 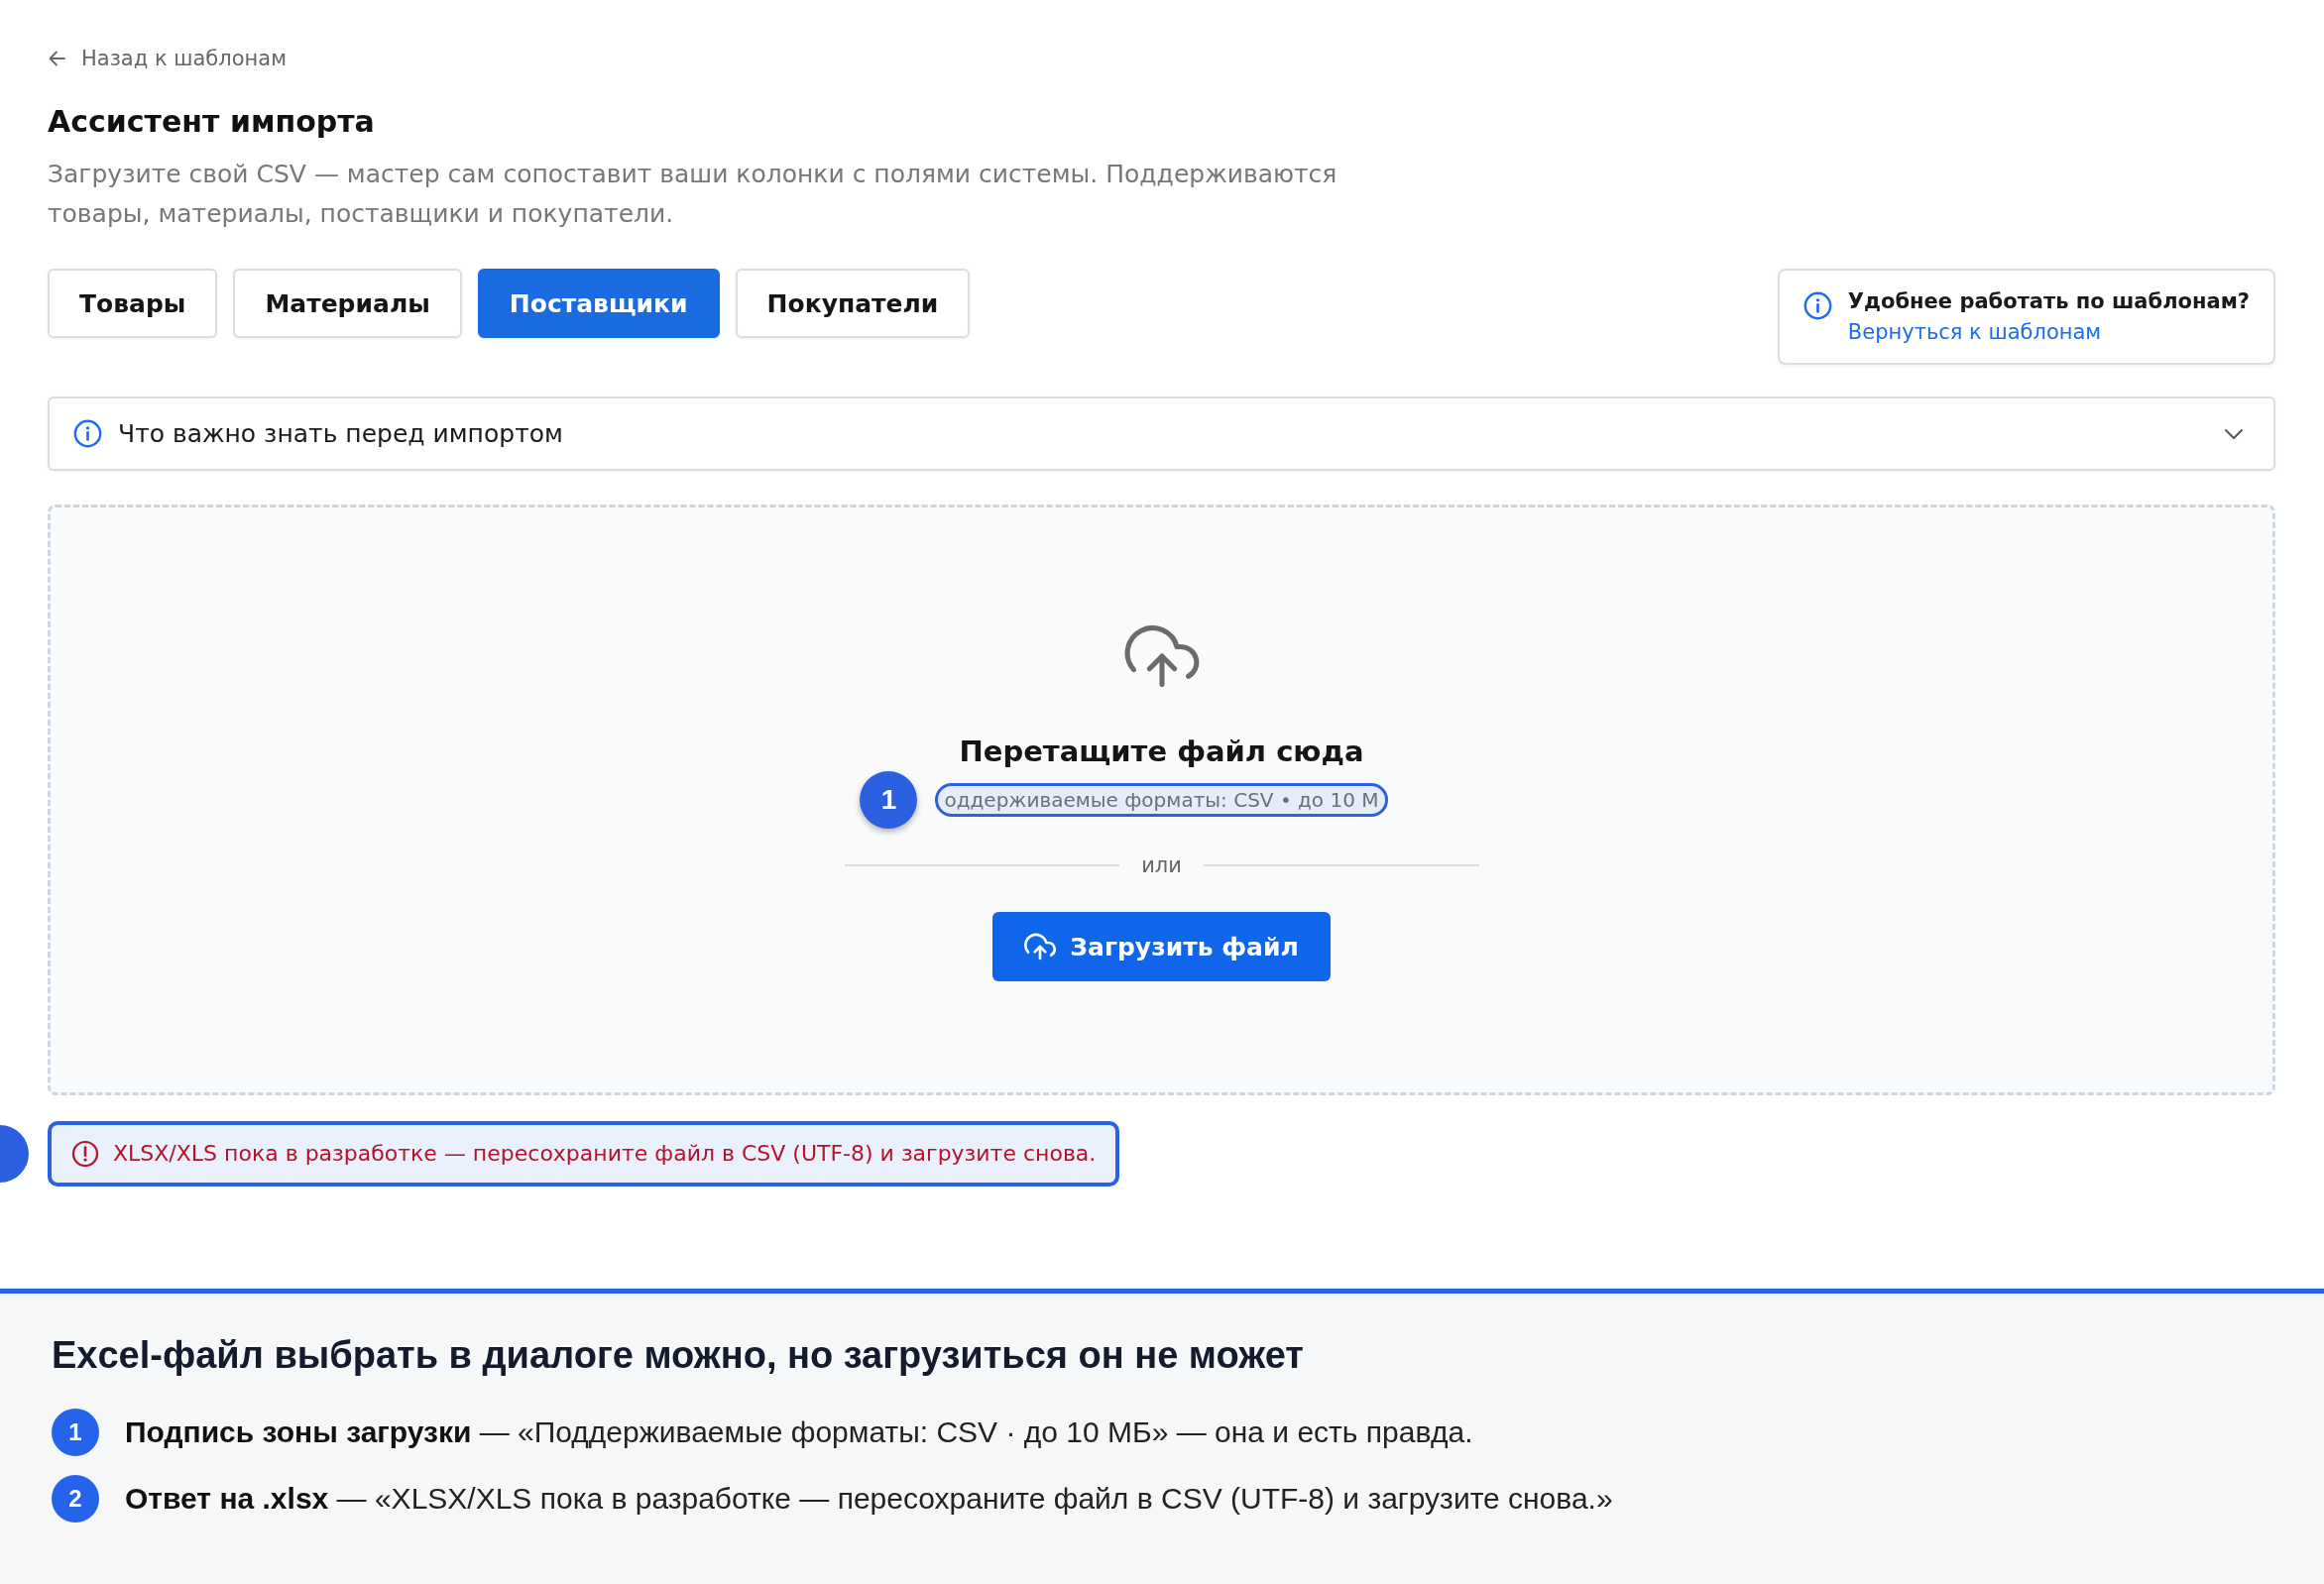 I want to click on hint-title: Удобнее работать по шаблонам?, so click(x=2048, y=301).